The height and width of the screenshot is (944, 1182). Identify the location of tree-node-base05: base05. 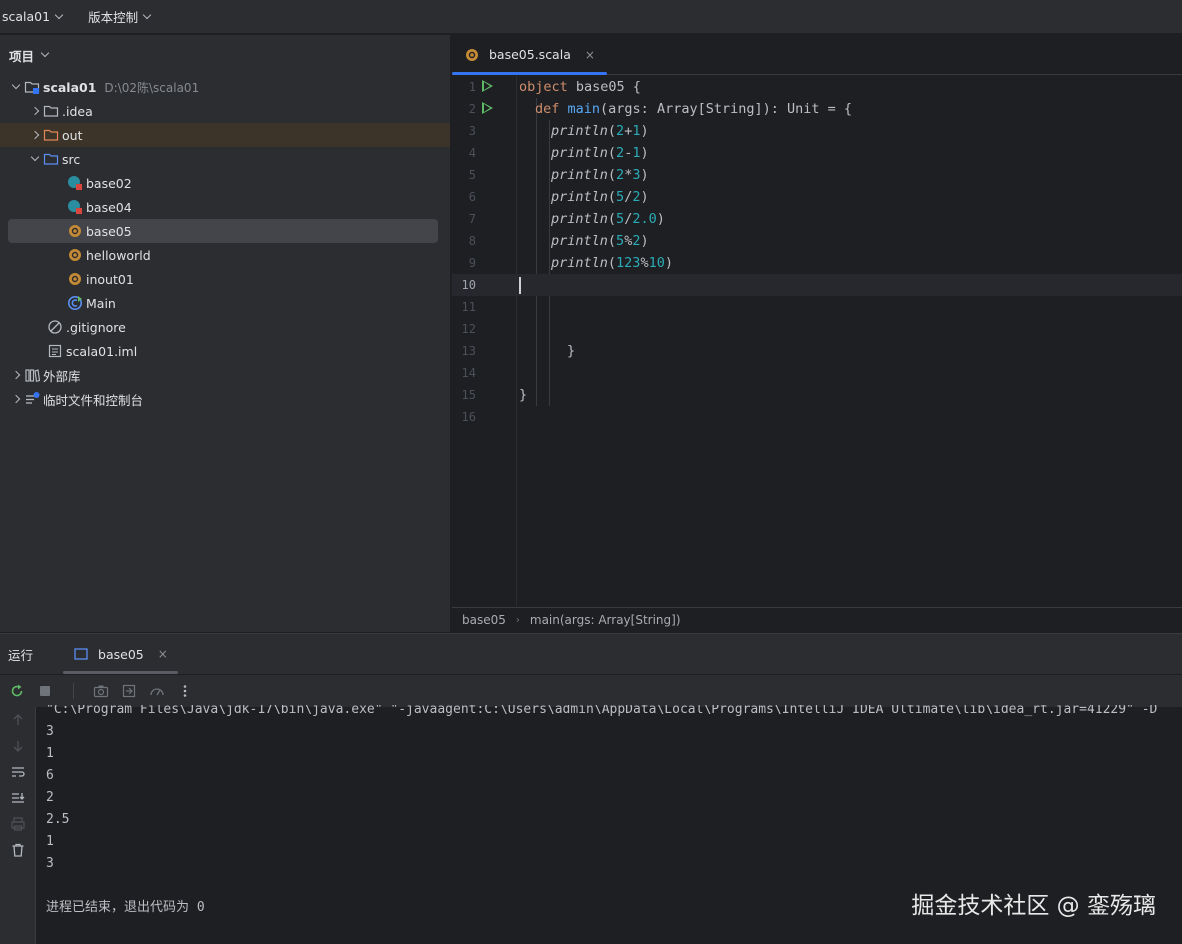
(223, 231).